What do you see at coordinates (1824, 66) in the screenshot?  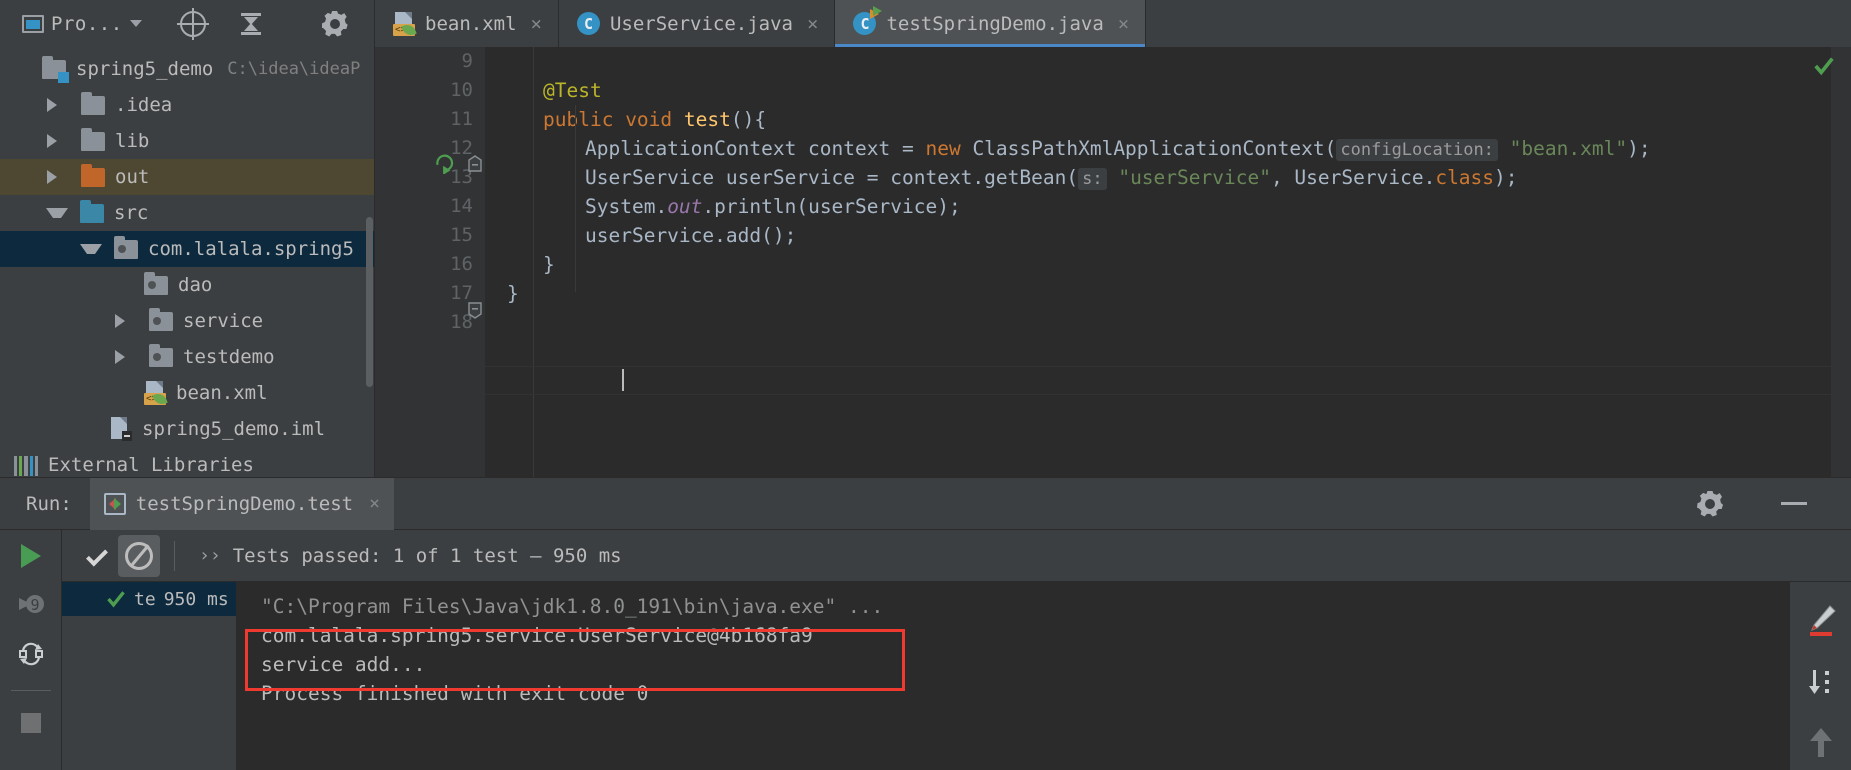 I see `ok-check-icon` at bounding box center [1824, 66].